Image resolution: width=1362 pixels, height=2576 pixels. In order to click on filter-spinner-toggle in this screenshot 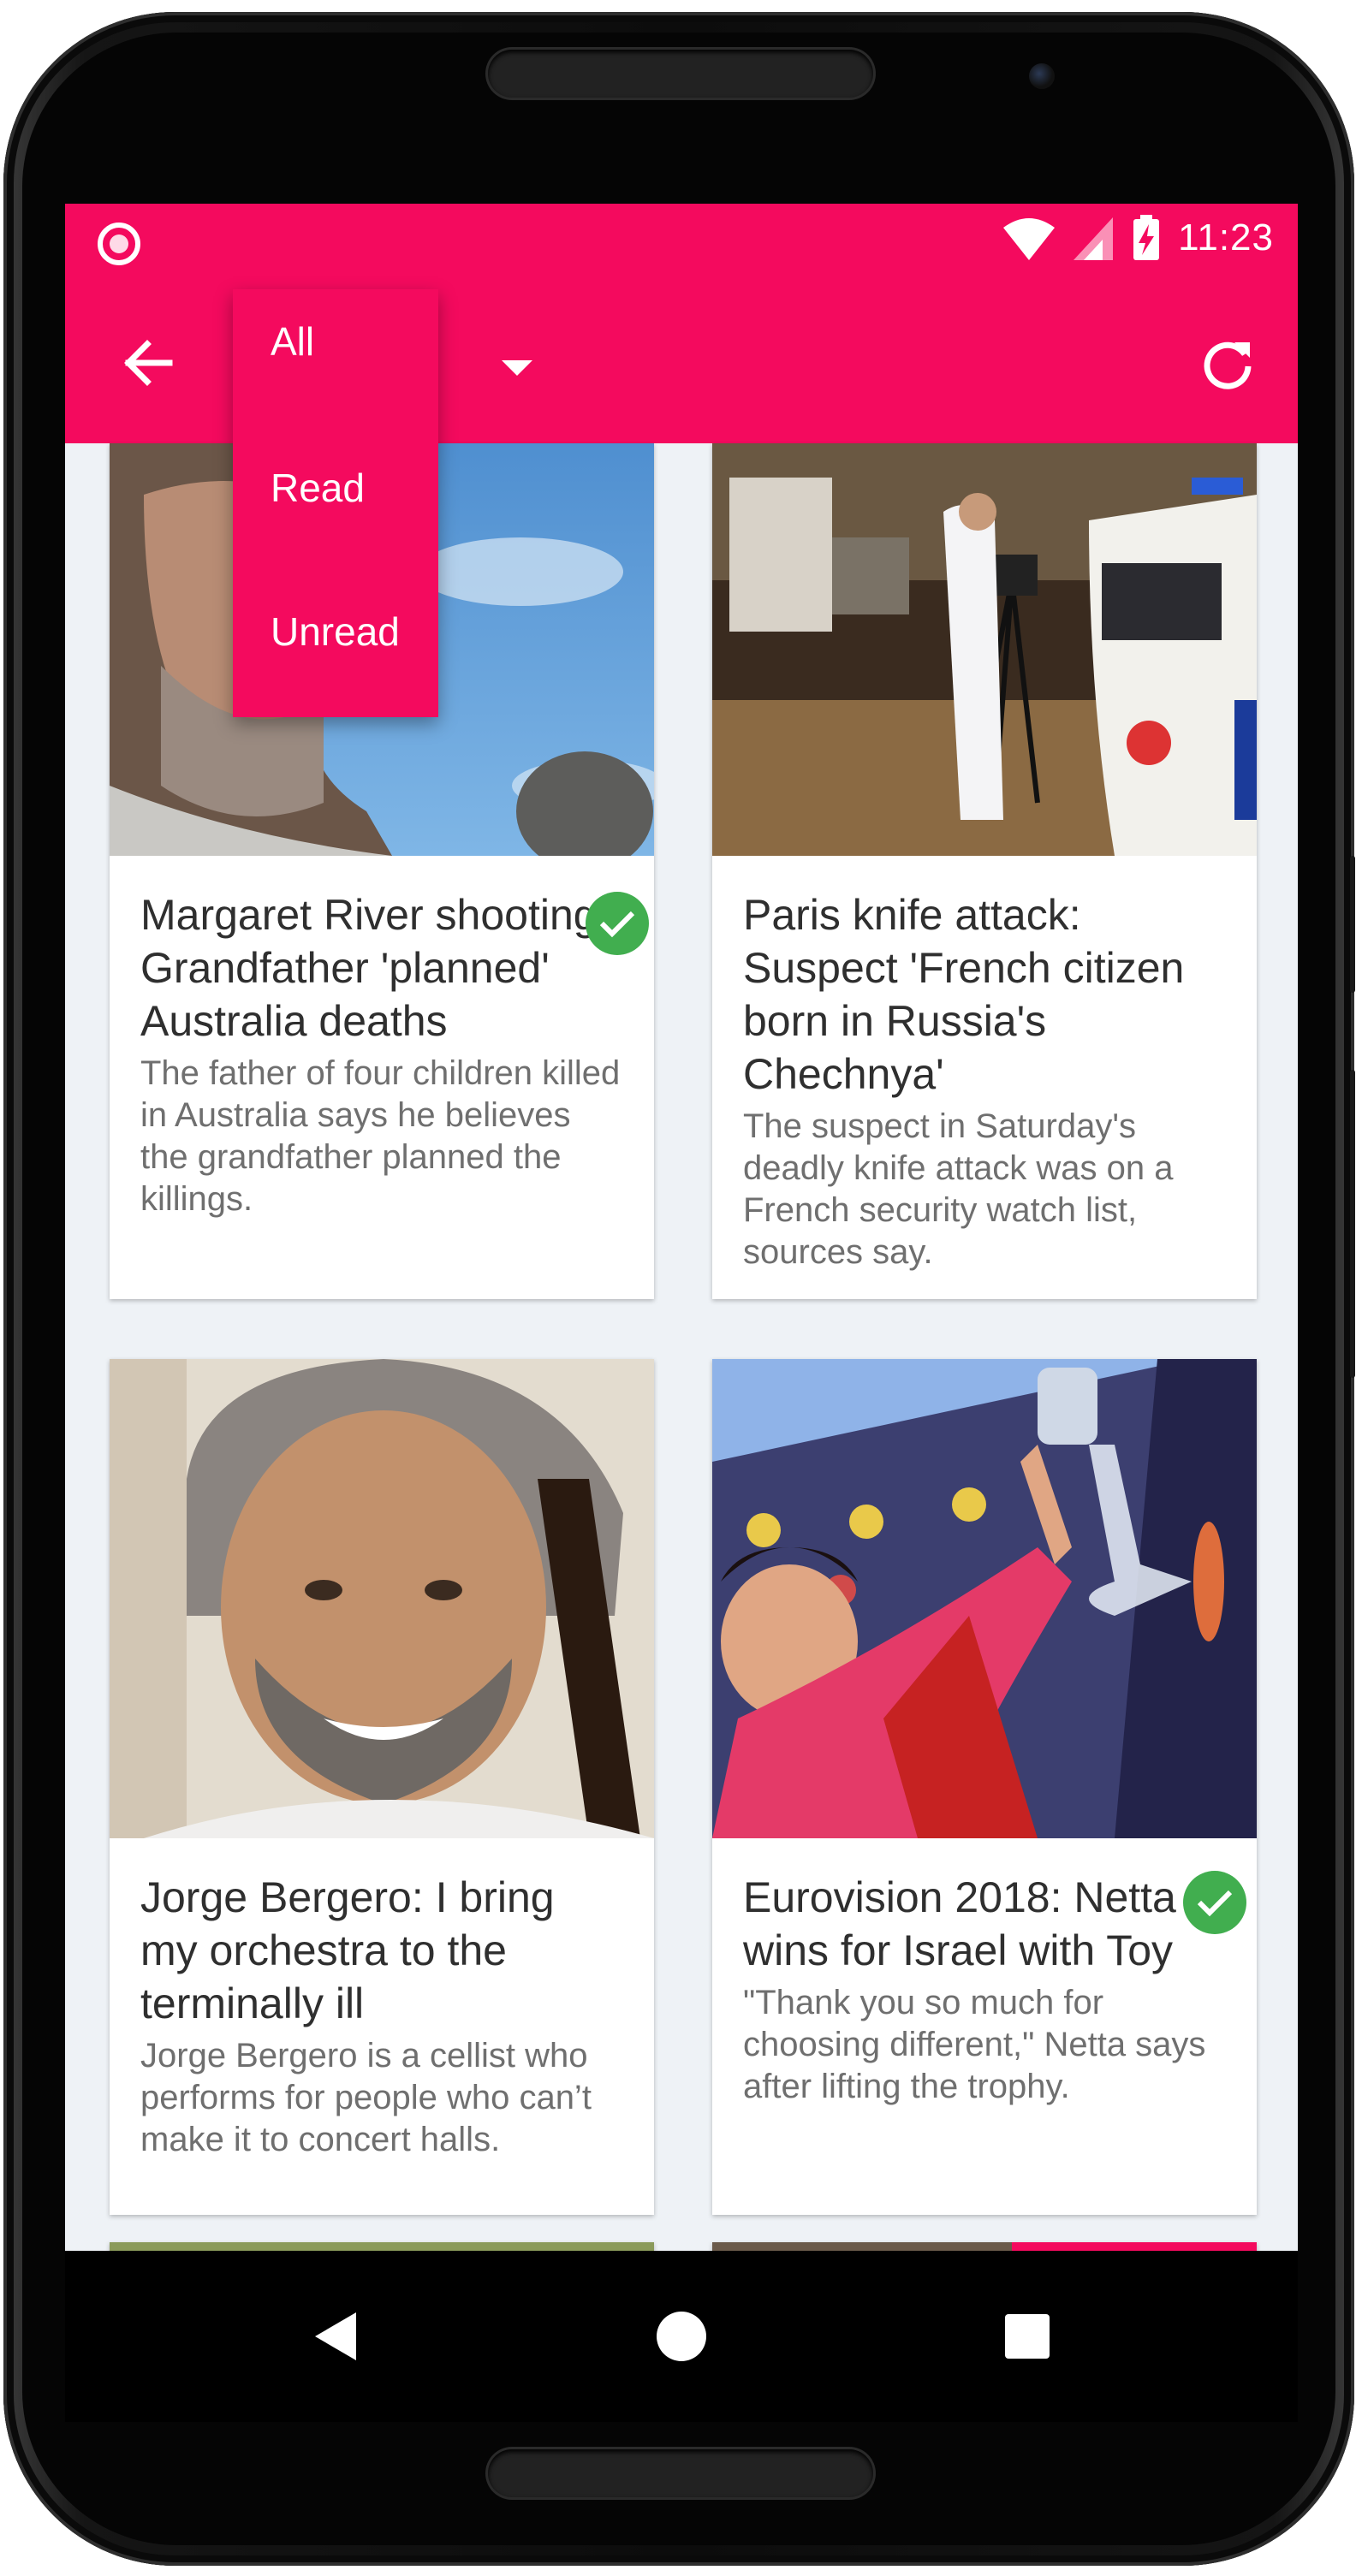, I will do `click(517, 368)`.